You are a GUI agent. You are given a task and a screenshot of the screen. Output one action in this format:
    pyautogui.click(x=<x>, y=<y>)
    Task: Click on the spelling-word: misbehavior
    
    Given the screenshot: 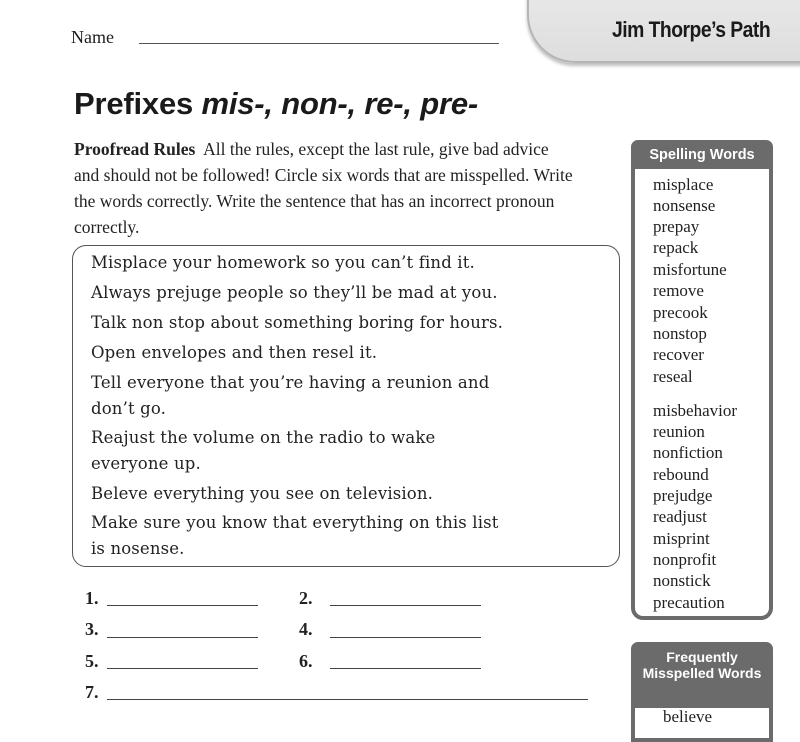 What is the action you would take?
    pyautogui.click(x=695, y=410)
    